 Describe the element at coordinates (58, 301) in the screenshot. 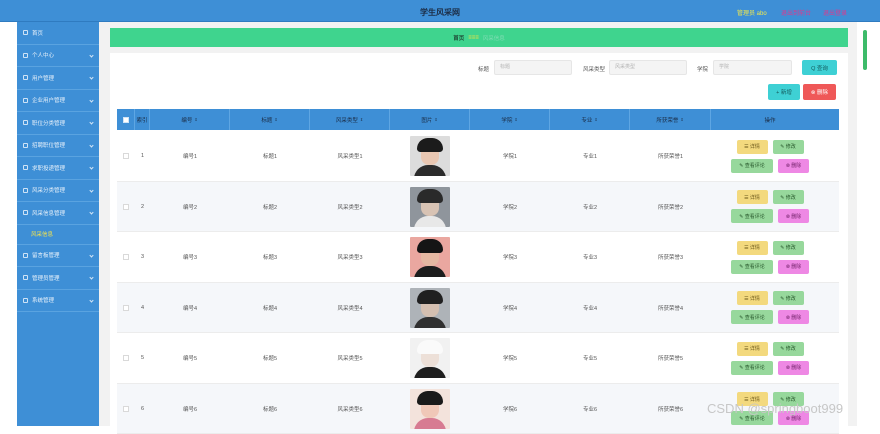

I see `sidebar-item: 系统管理` at that location.